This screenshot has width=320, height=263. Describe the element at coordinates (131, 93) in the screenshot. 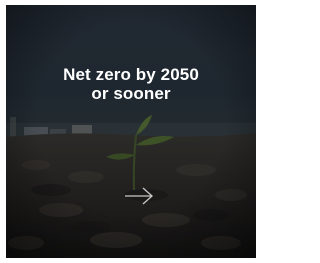

I see `headline-line-2: or sooner` at that location.